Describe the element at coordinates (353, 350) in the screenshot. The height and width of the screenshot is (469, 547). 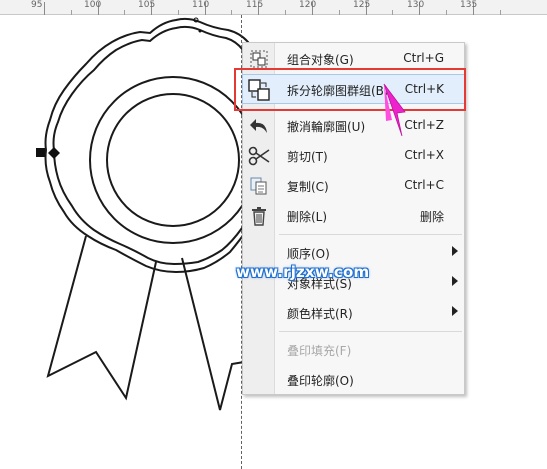
I see `menu-item-overprint-fill: 叠印填充(F)` at that location.